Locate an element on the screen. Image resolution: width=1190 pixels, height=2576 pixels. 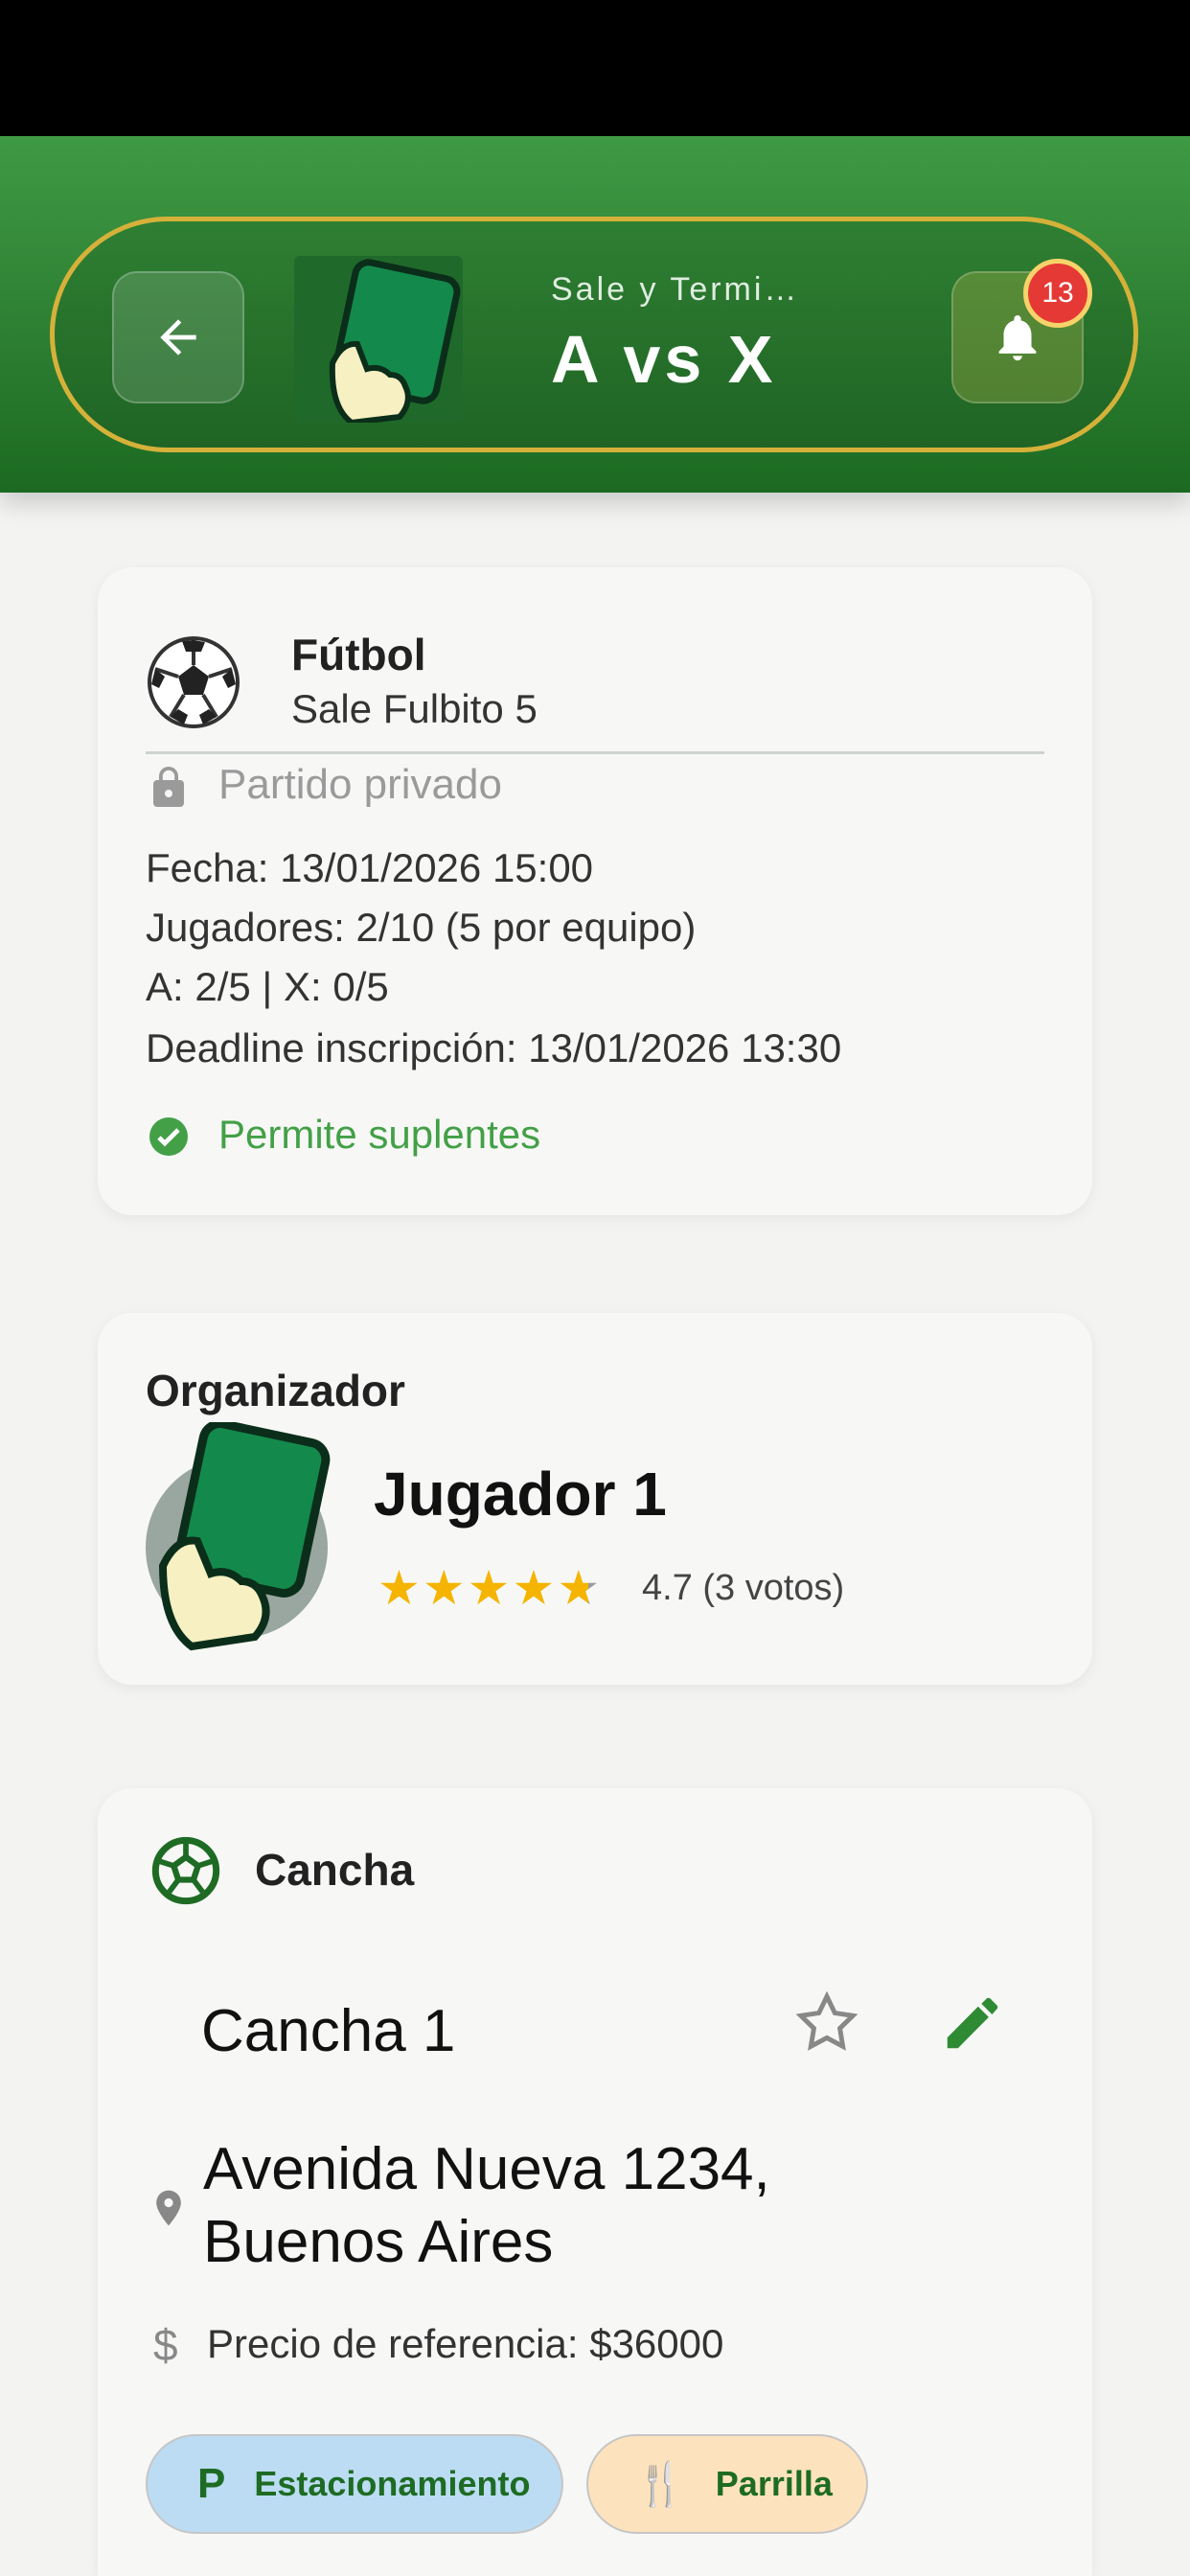
soccer-field-icon is located at coordinates (186, 1870).